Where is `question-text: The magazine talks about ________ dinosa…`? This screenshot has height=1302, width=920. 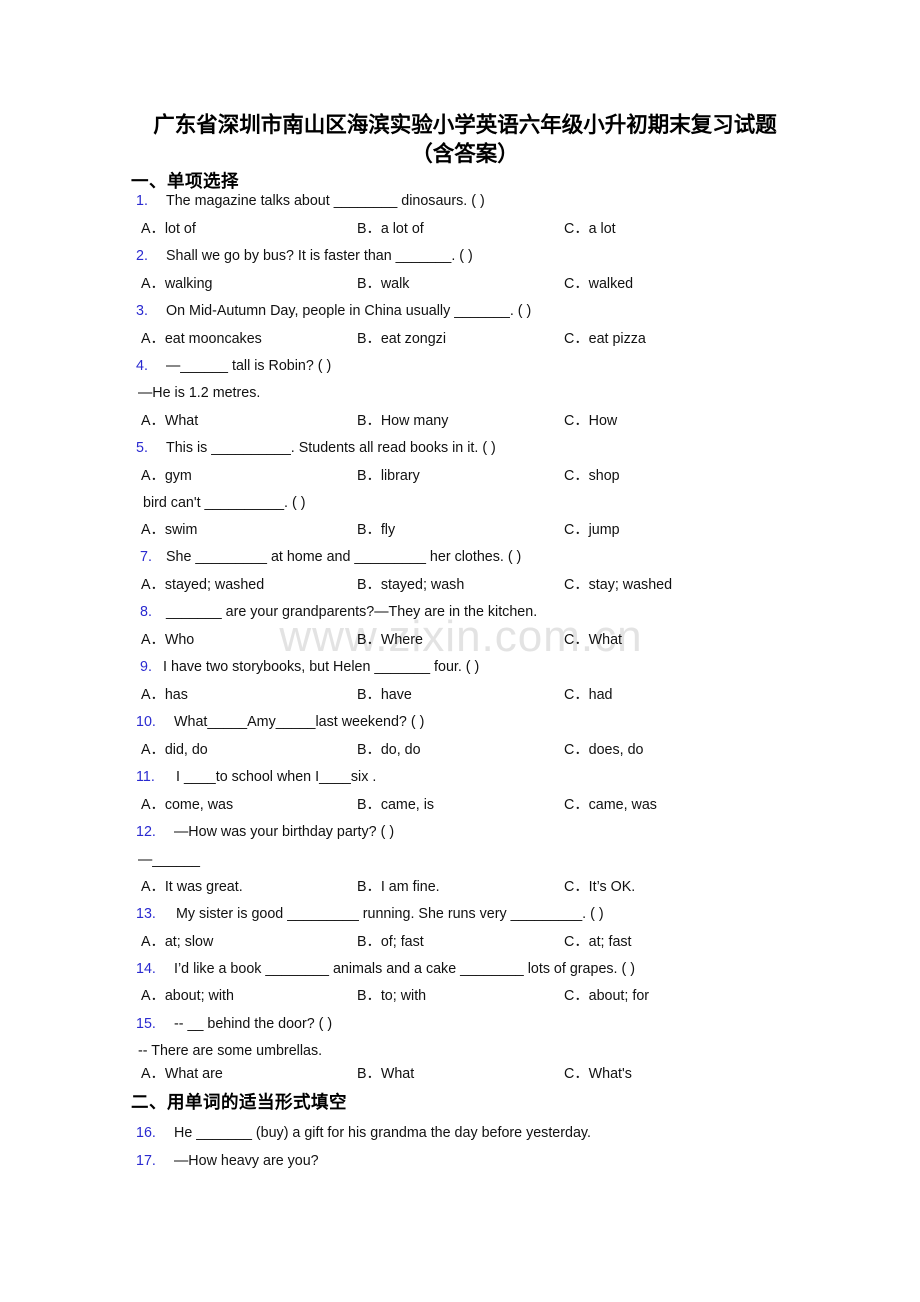
question-text: The magazine talks about ________ dinosa… is located at coordinates (325, 201).